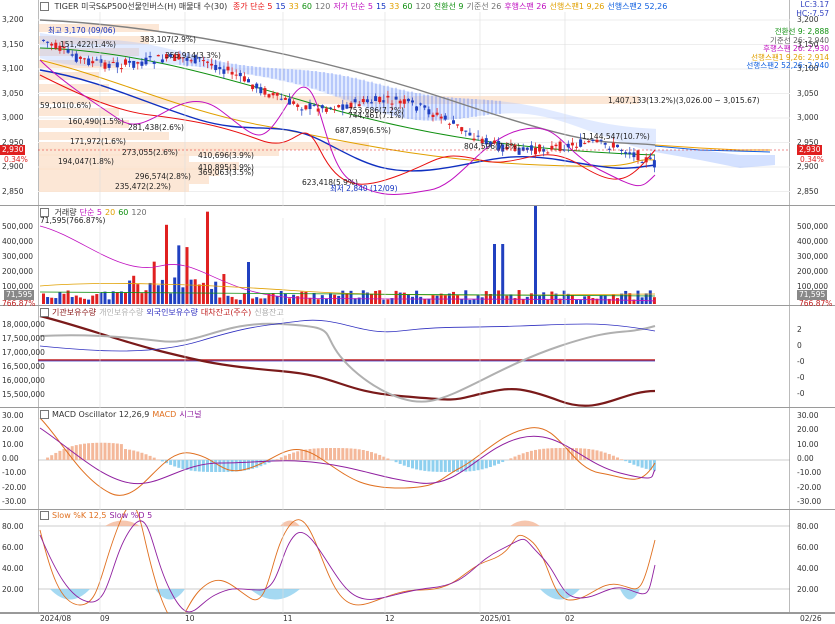 The height and width of the screenshot is (624, 835). What do you see at coordinates (484, 6) in the screenshot?
I see `price-legend-item: 기준선 26` at bounding box center [484, 6].